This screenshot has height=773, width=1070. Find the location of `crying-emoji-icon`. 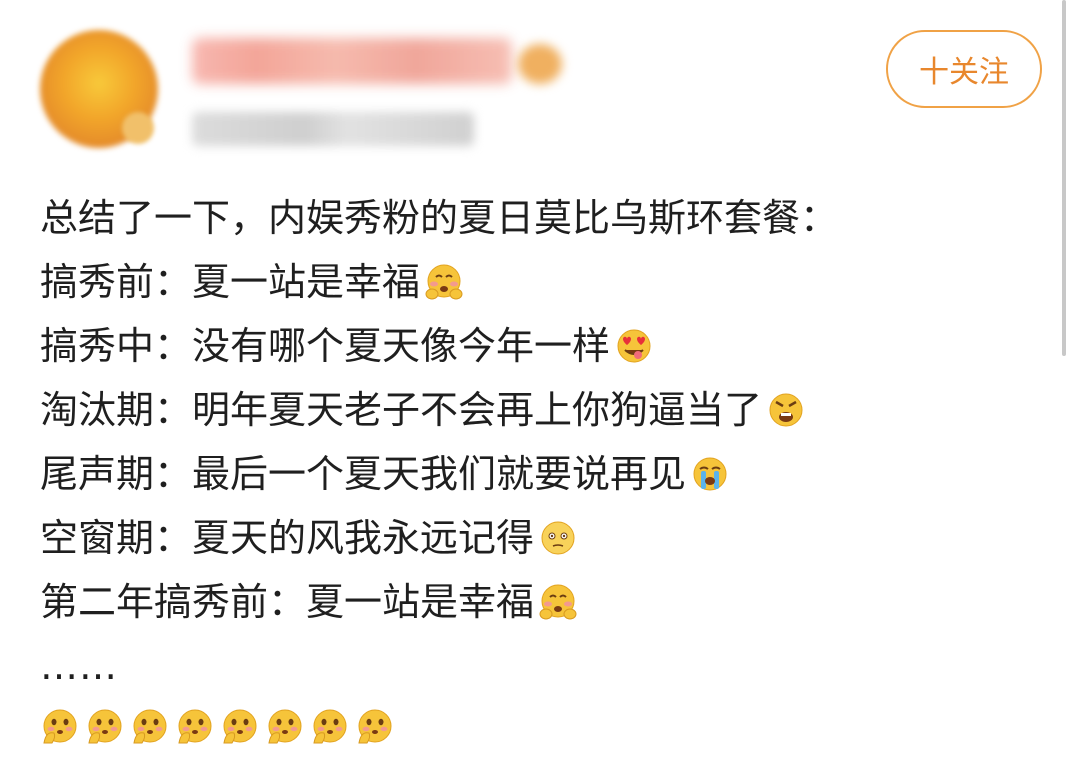

crying-emoji-icon is located at coordinates (710, 474).